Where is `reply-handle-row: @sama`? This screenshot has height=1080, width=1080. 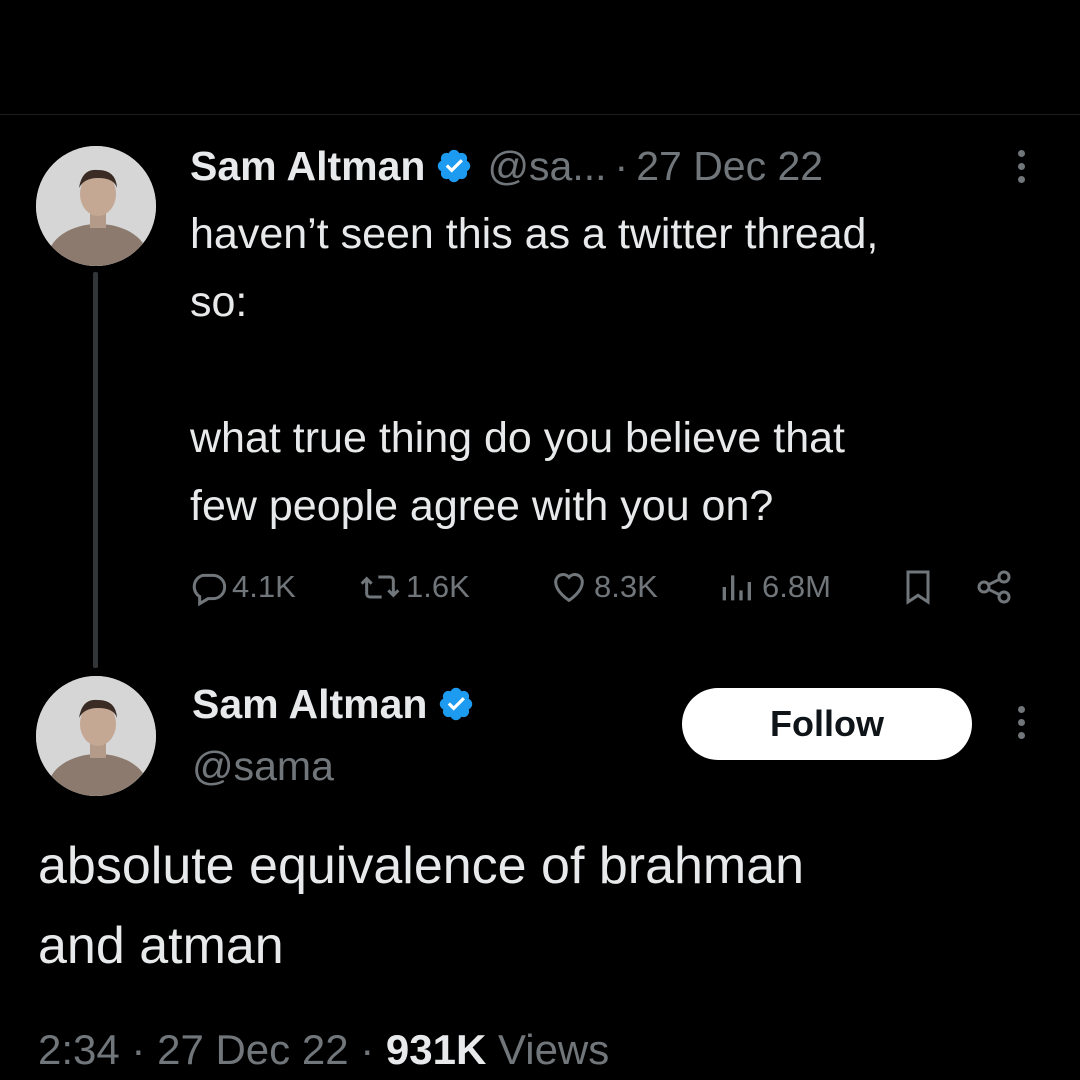 reply-handle-row: @sama is located at coordinates (263, 766).